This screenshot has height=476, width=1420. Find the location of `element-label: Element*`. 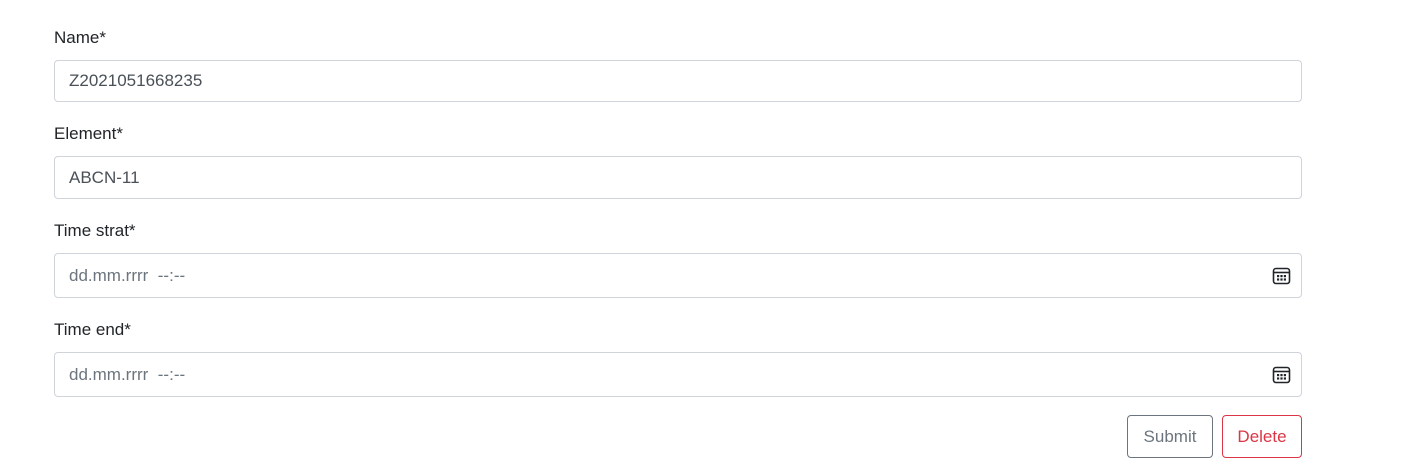

element-label: Element* is located at coordinates (88, 133).